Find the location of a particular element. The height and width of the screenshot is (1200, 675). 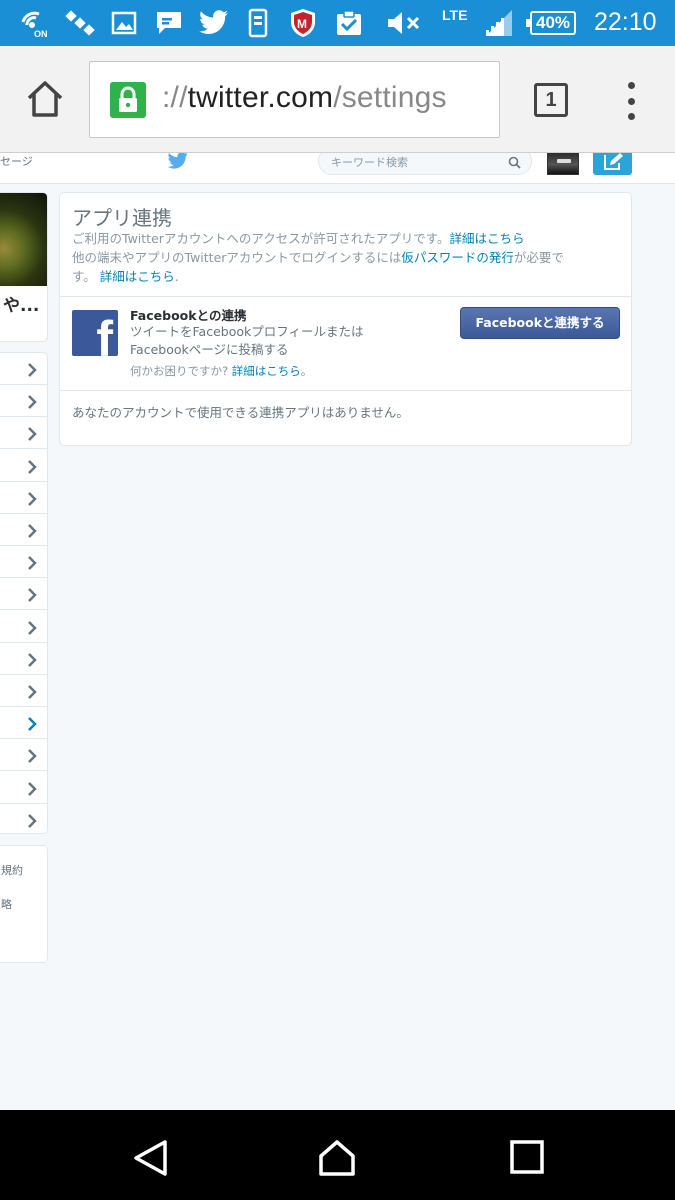

fb-desc-line-2: Facebookページに投稿する is located at coordinates (209, 349).